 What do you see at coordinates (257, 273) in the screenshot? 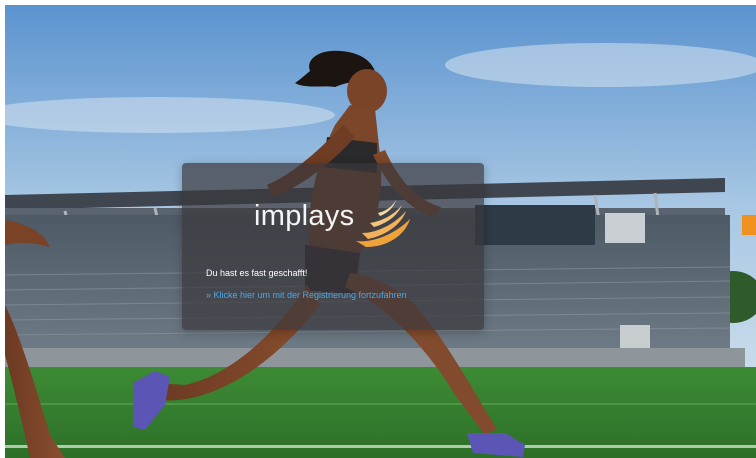
I see `status-message: Du hast es fast geschafft!` at bounding box center [257, 273].